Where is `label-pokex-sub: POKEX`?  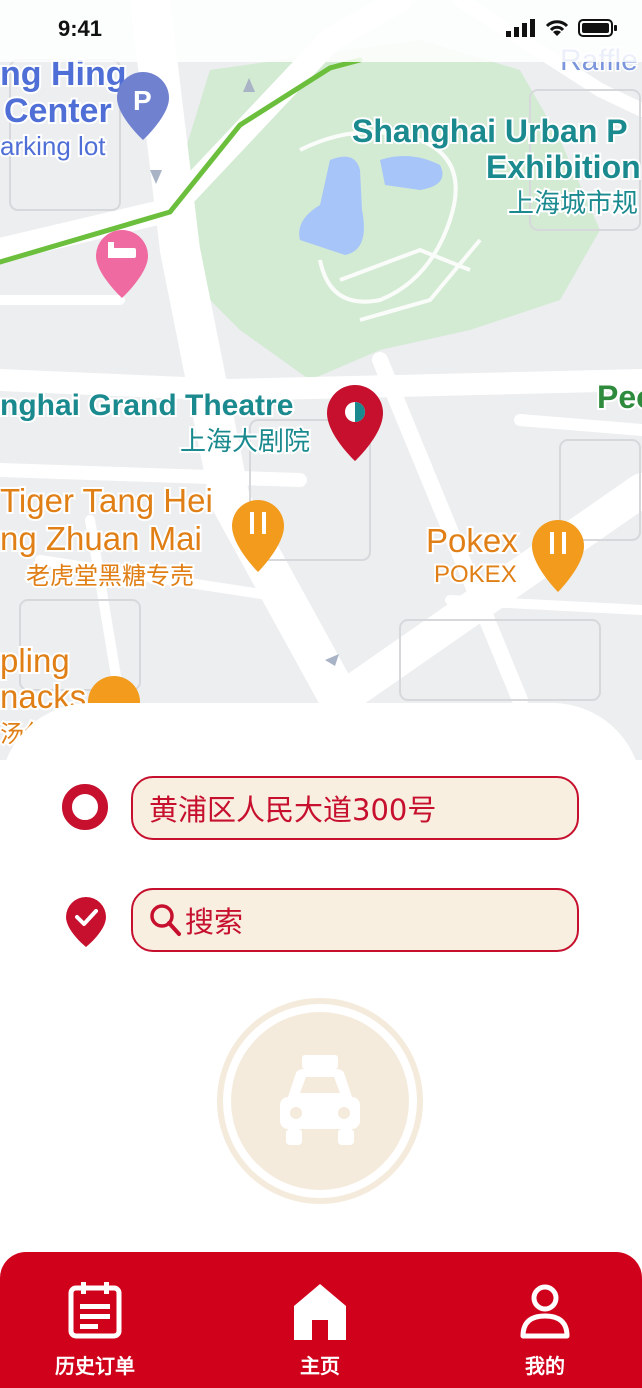 label-pokex-sub: POKEX is located at coordinates (475, 574).